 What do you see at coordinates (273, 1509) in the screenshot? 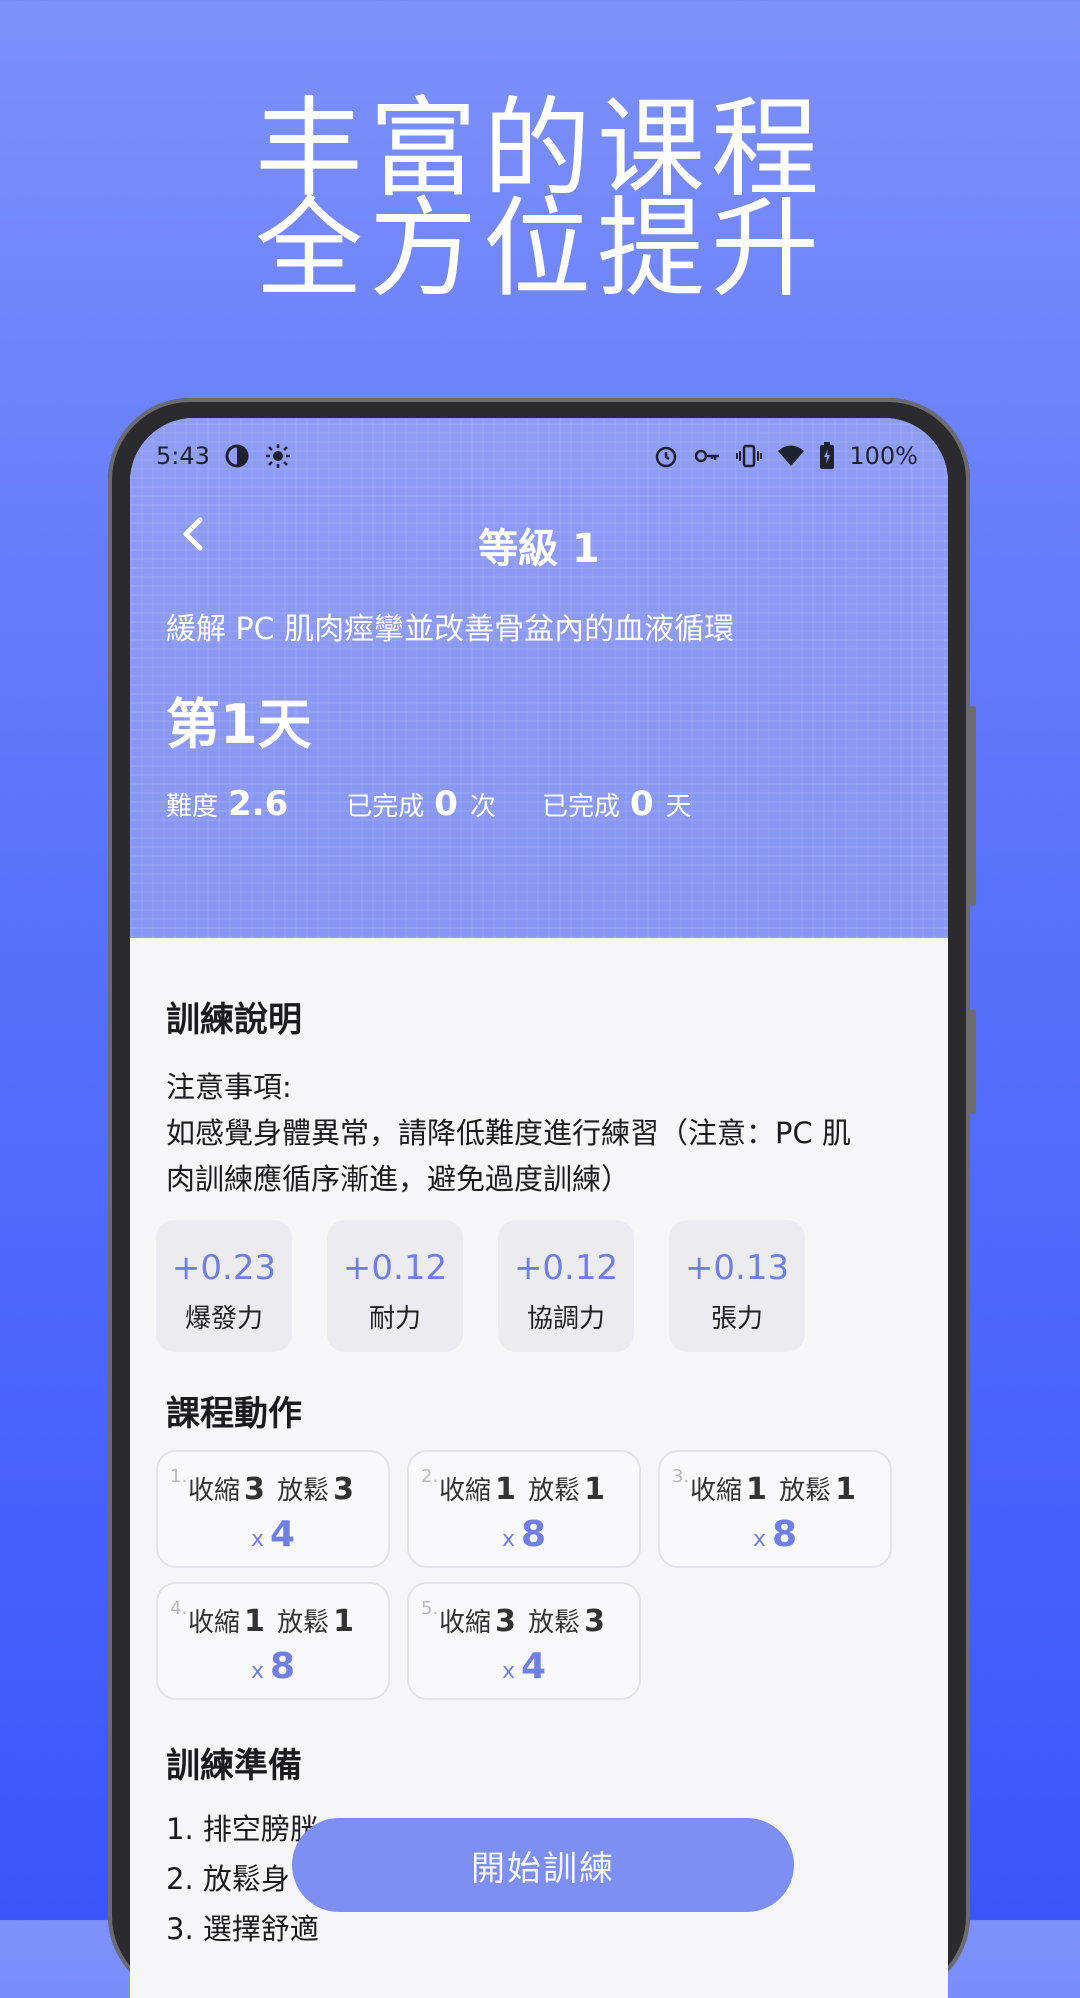
I see `move-card: 1. 收縮 3 放鬆 3 x4` at bounding box center [273, 1509].